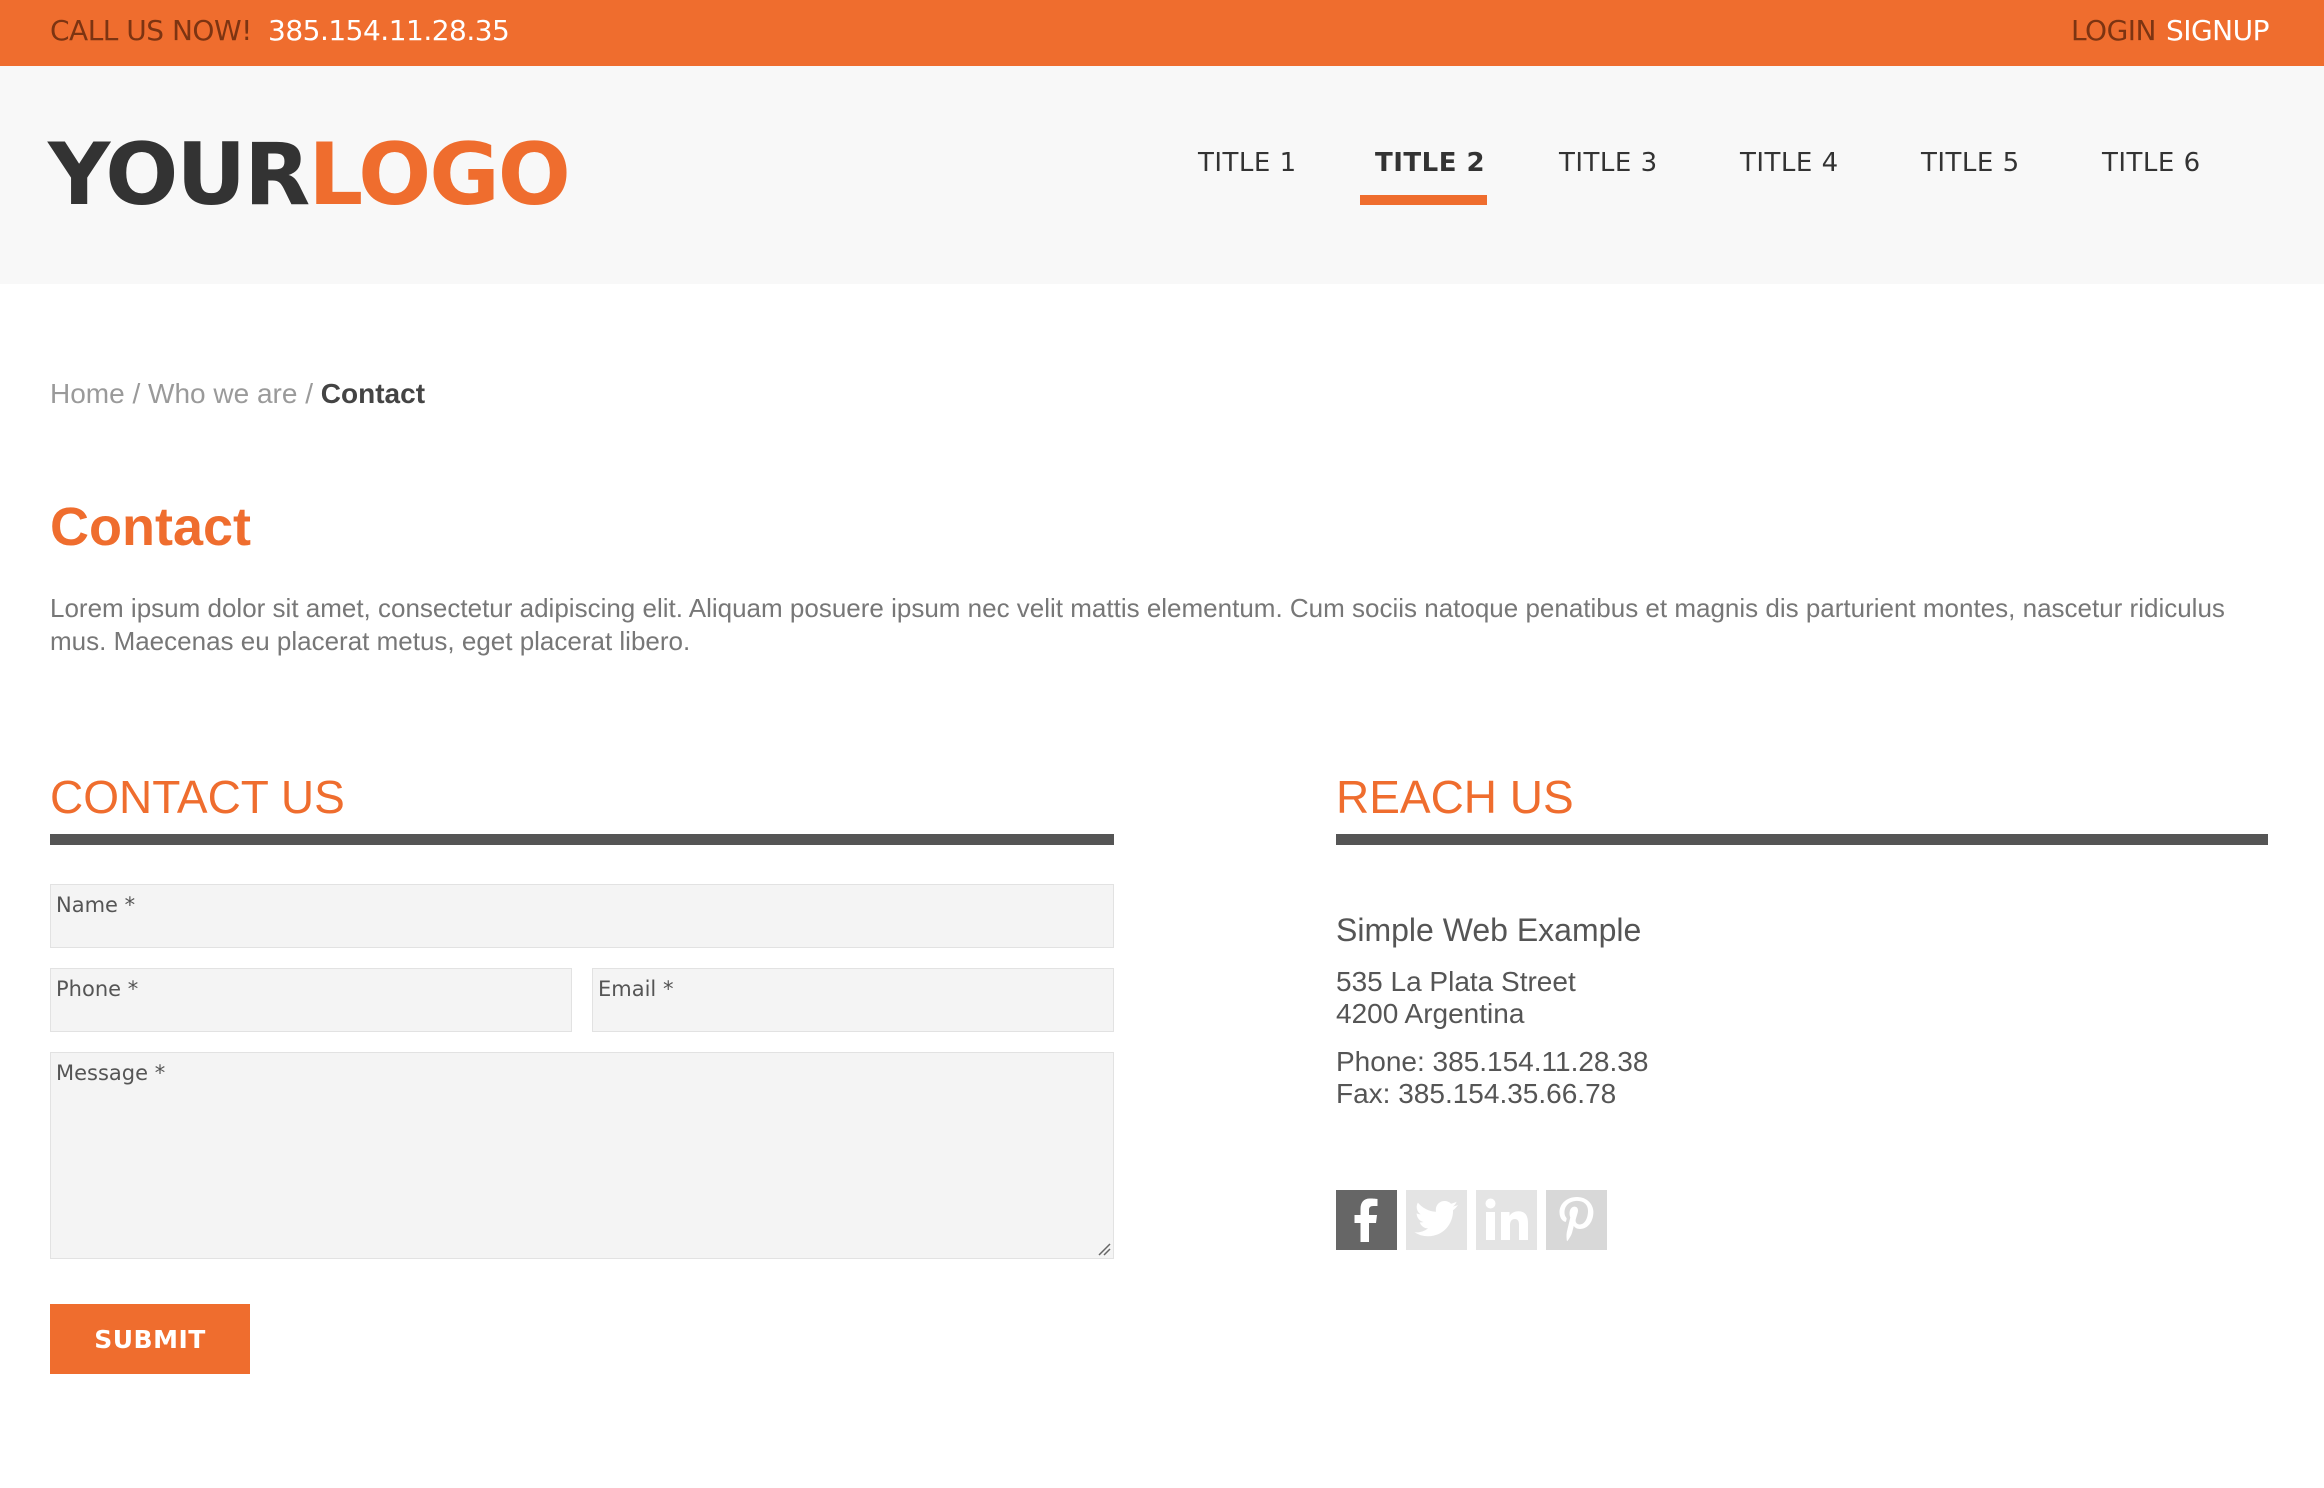 This screenshot has height=1488, width=2324. I want to click on breadcrumb-who-we-are: Who we are, so click(222, 393).